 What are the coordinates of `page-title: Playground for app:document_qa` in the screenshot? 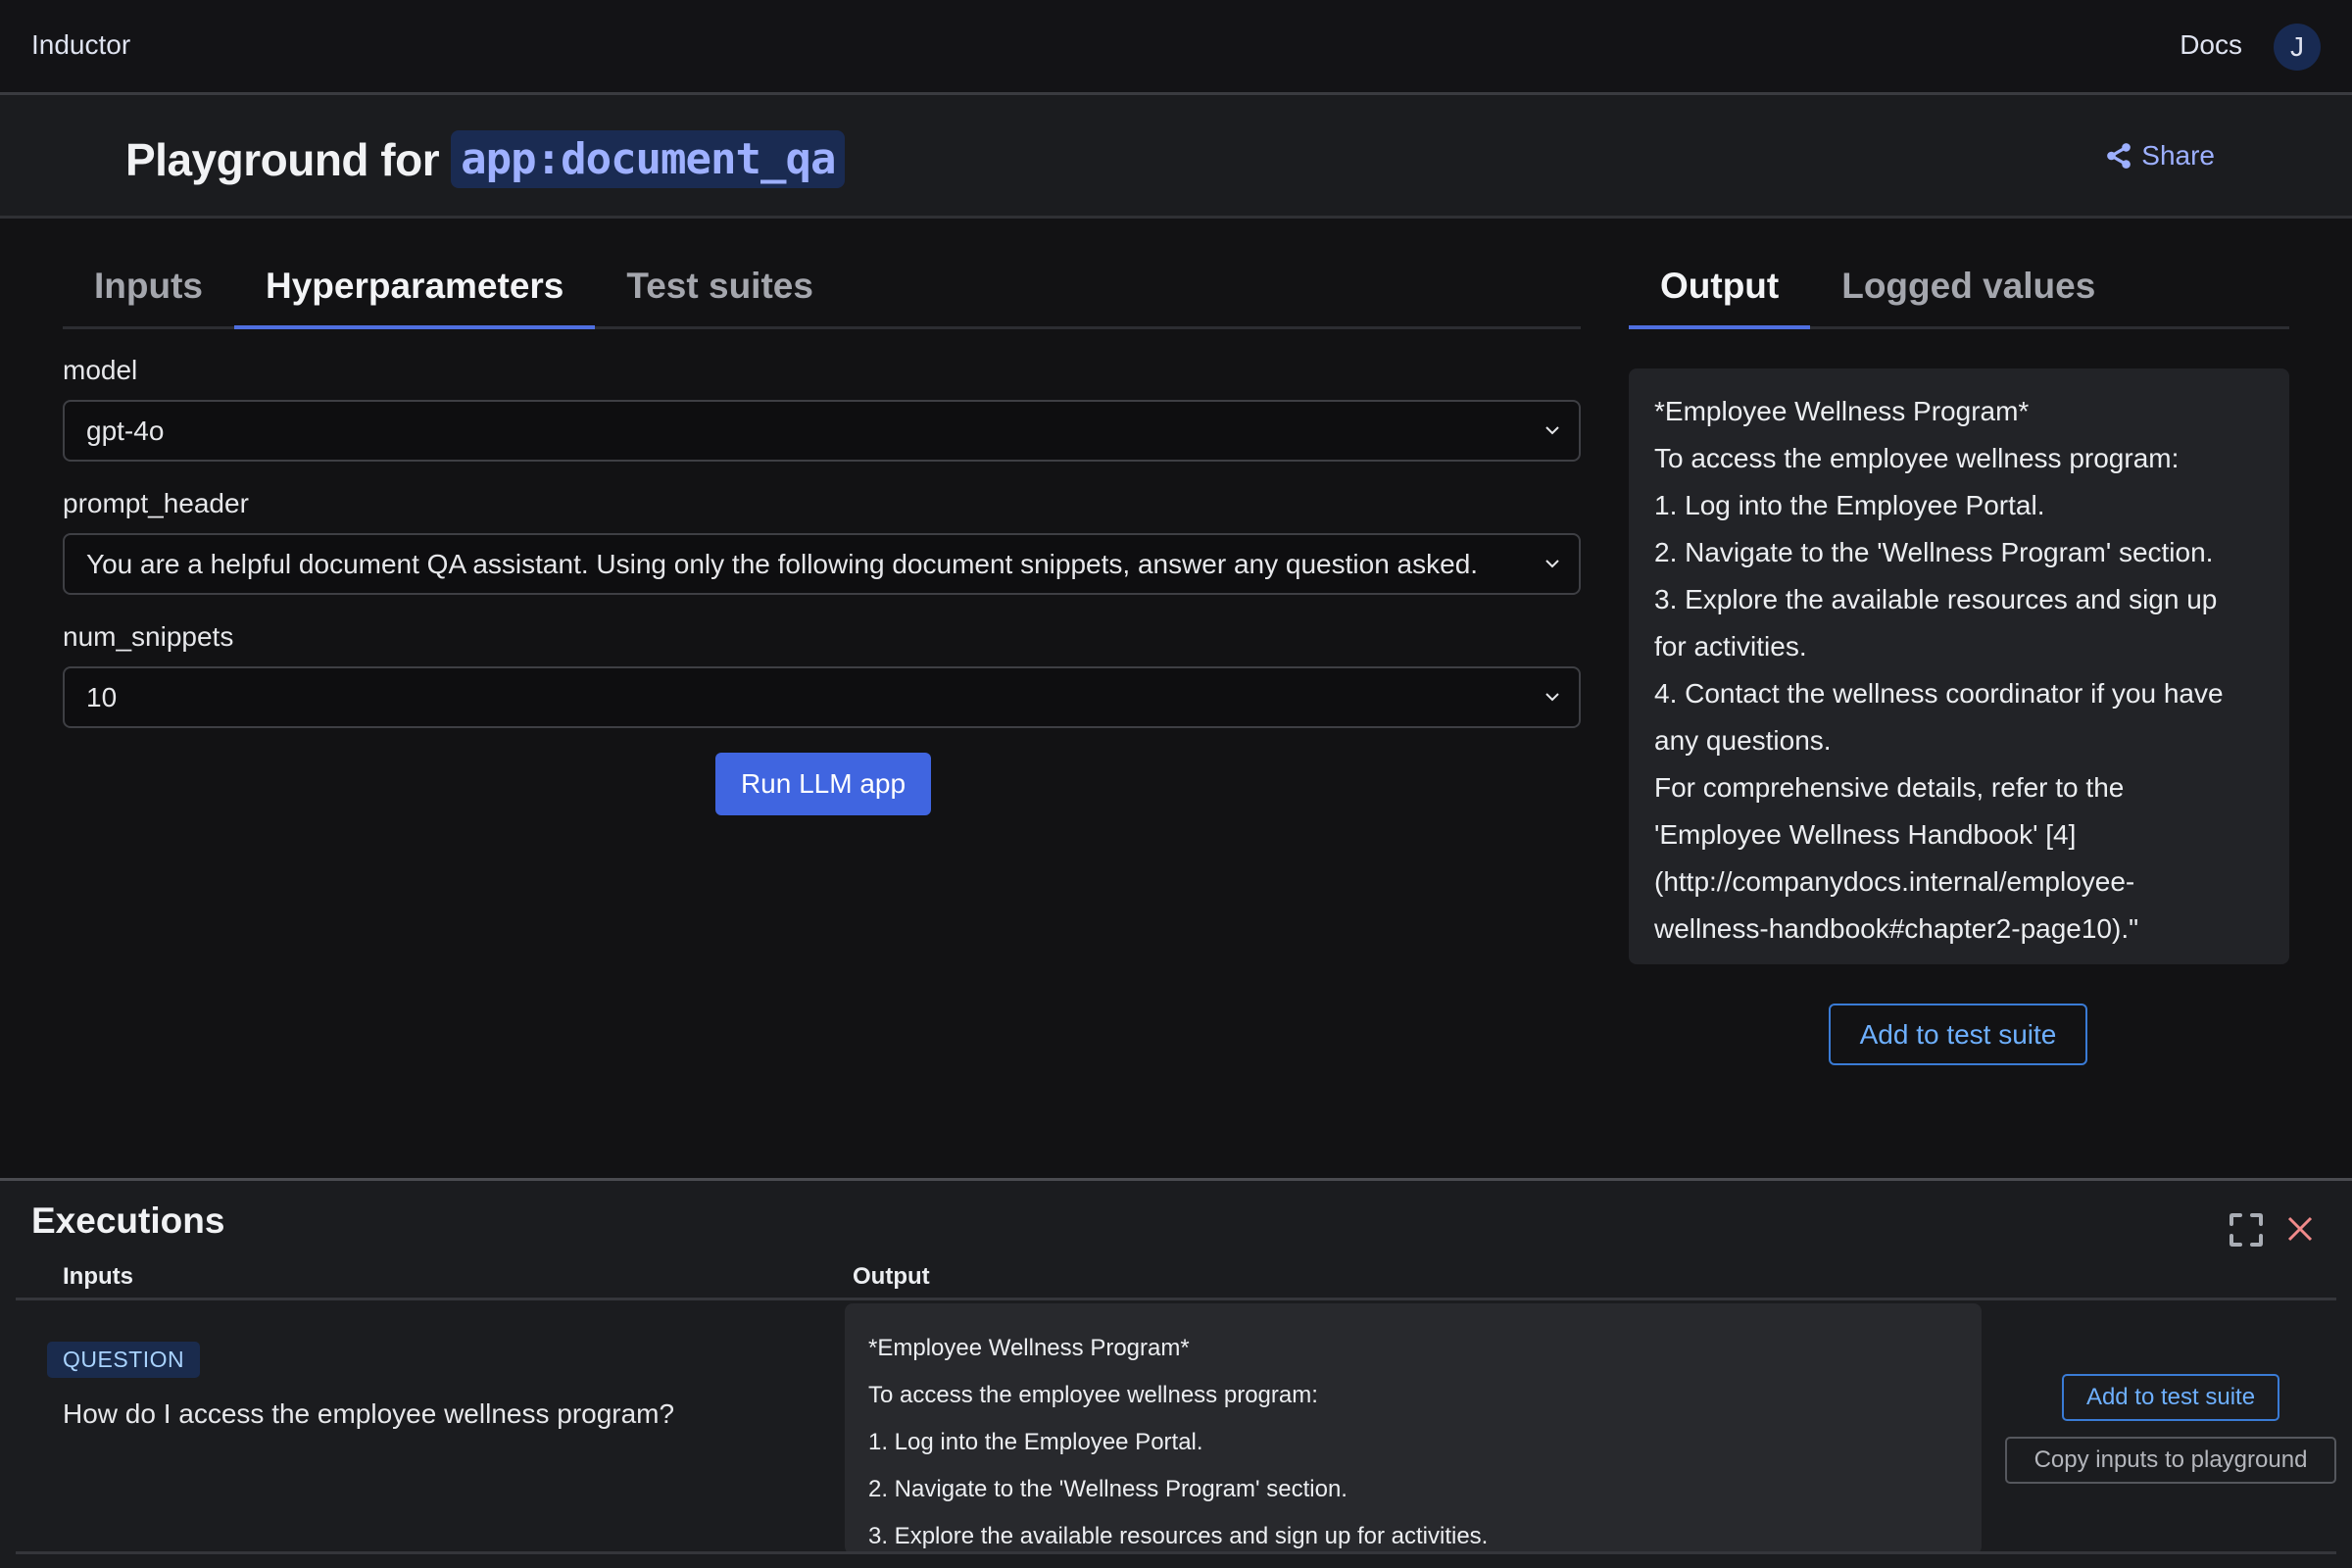 It's located at (485, 159).